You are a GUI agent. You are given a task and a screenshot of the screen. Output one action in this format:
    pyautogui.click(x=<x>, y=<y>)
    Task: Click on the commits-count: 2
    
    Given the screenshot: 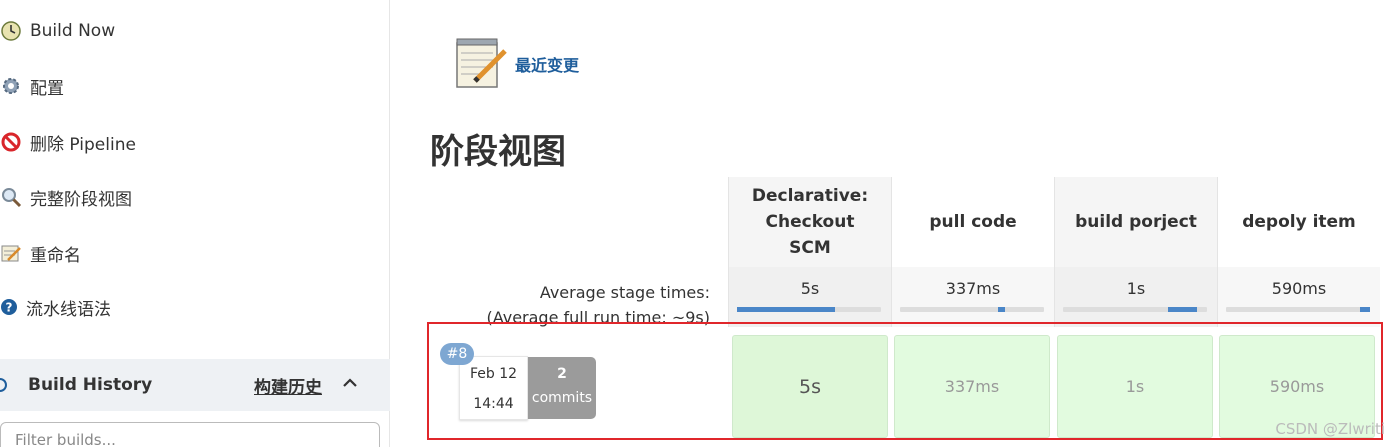 What is the action you would take?
    pyautogui.click(x=562, y=374)
    